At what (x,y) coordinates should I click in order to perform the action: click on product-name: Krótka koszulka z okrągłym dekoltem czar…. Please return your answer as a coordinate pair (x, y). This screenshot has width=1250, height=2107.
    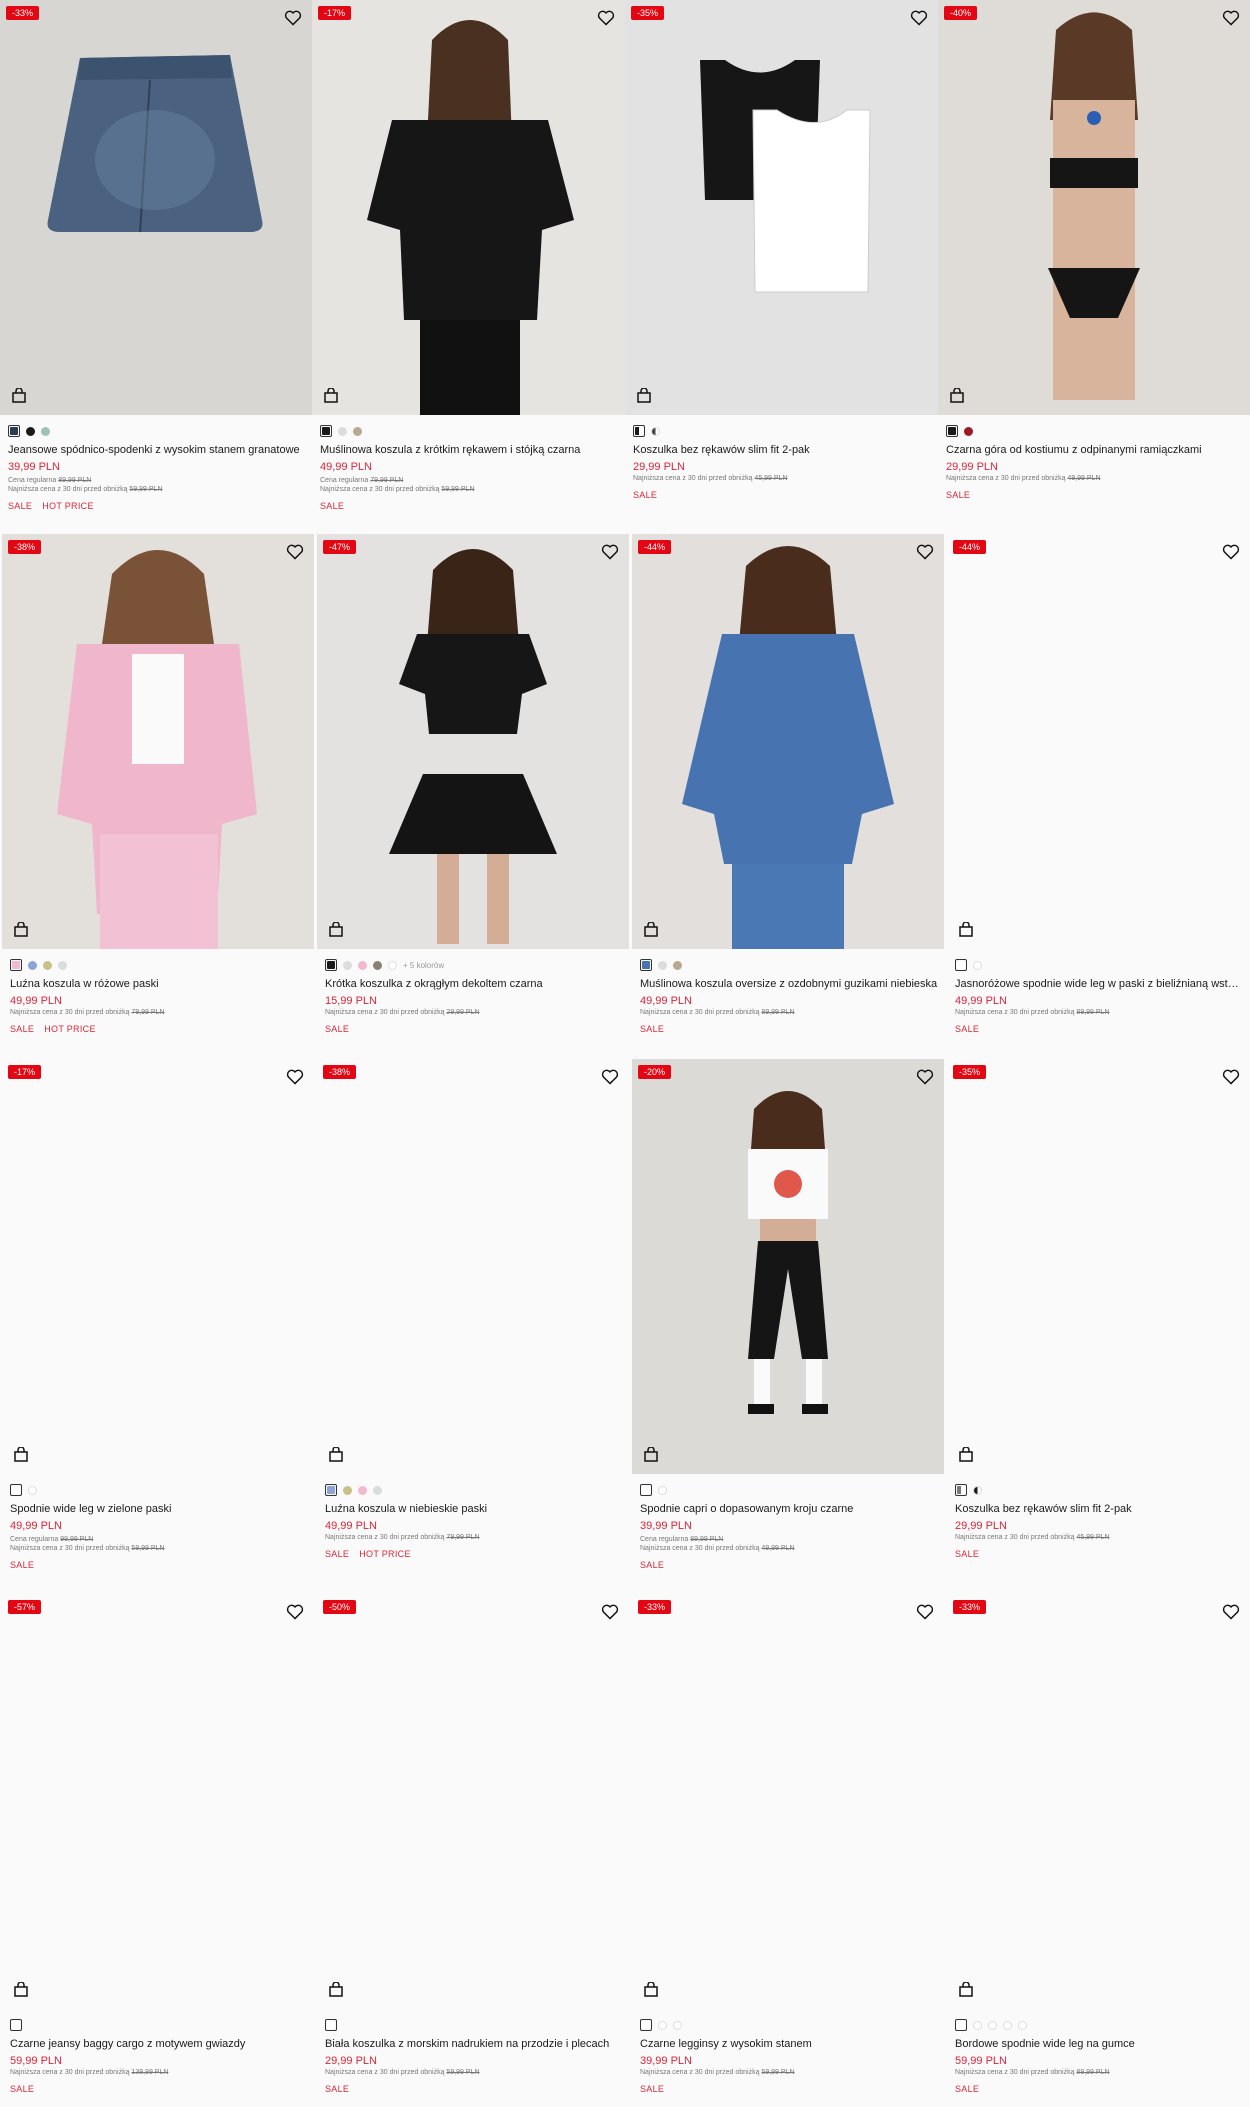
    Looking at the image, I should click on (474, 984).